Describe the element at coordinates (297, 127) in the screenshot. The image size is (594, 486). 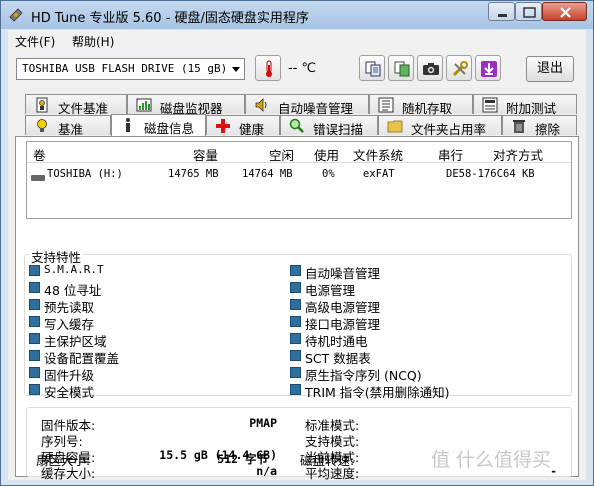
I see `magnifier-icon` at that location.